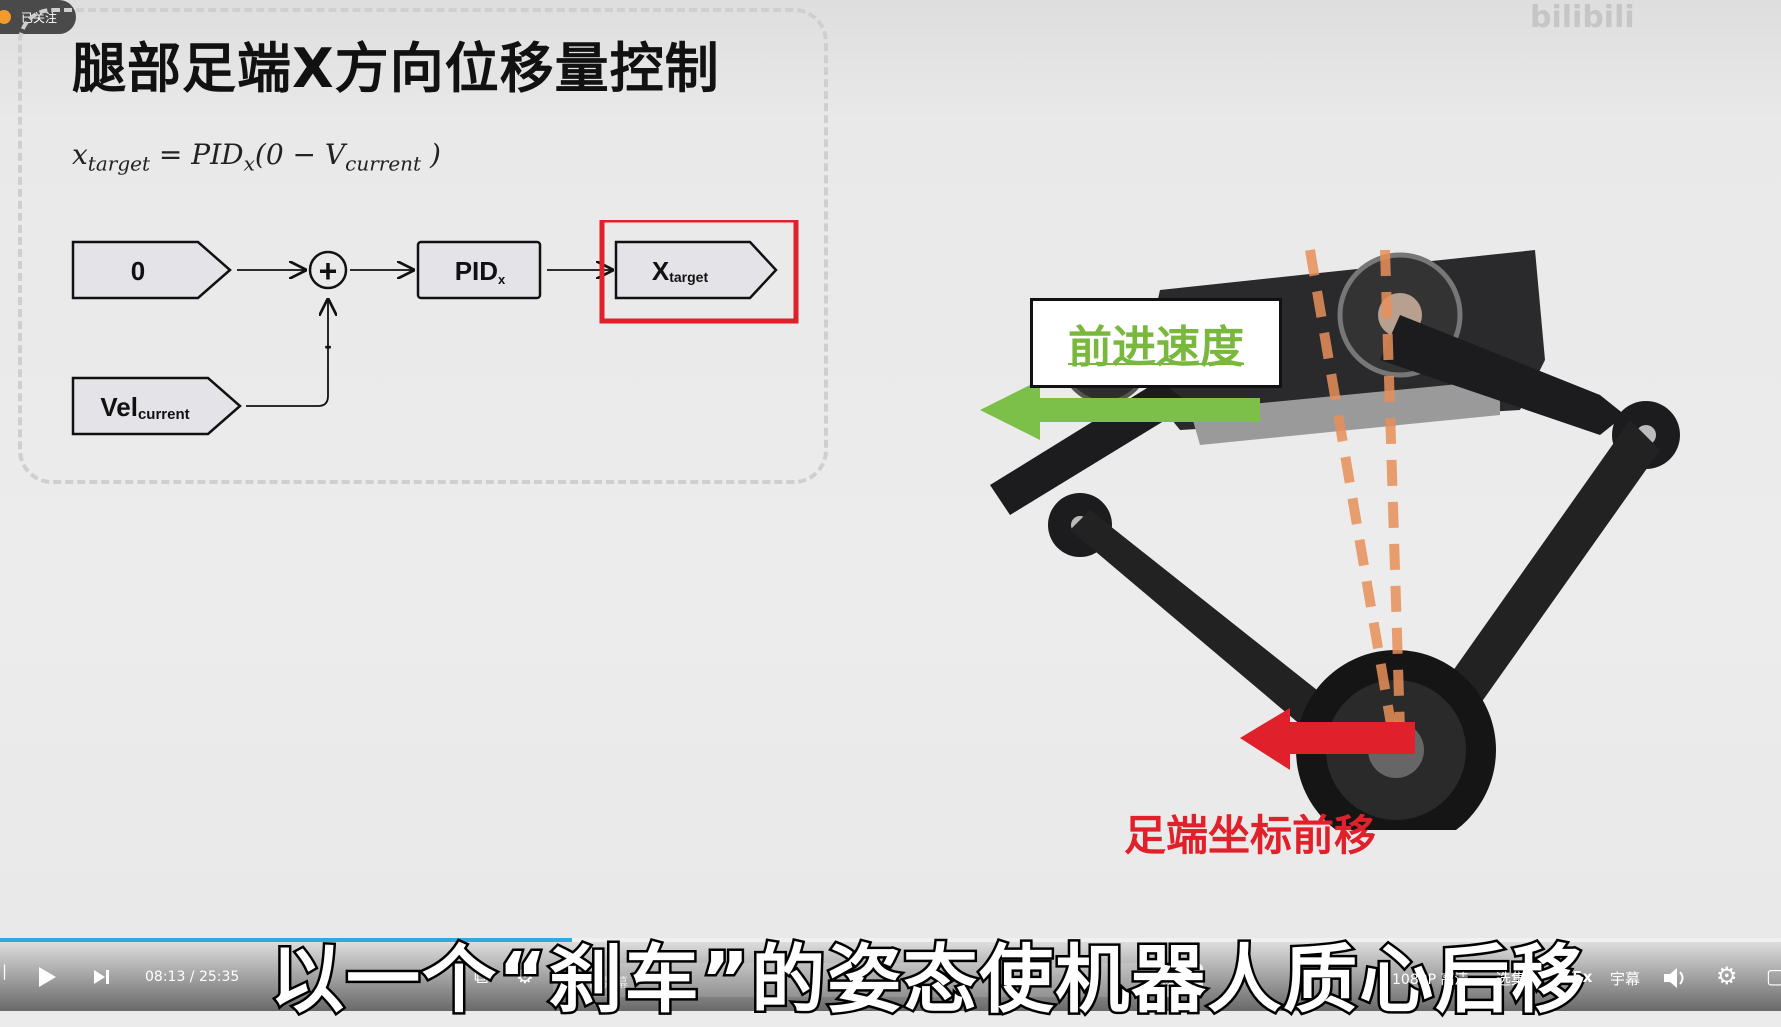  What do you see at coordinates (1511, 978) in the screenshot?
I see `episodes-button: 选集` at bounding box center [1511, 978].